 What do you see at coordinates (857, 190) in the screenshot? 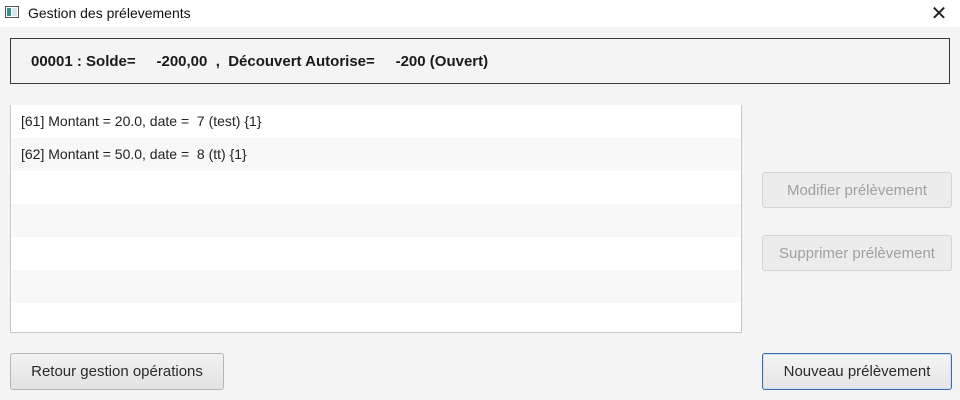
I see `modify-prelevement-button: Modifier prélèvement` at bounding box center [857, 190].